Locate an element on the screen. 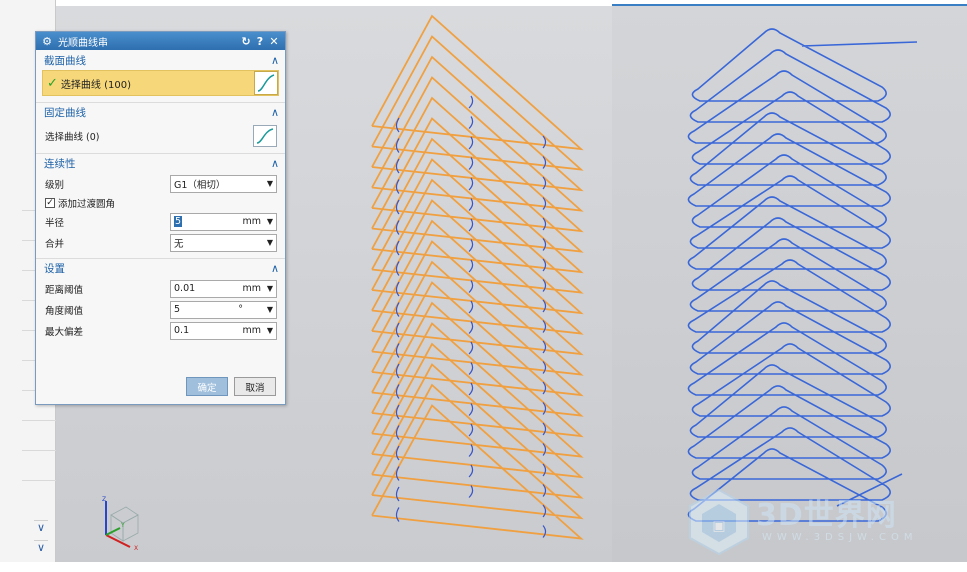  select-section-curves-row: ✓ 选择曲线 (100) is located at coordinates (160, 83).